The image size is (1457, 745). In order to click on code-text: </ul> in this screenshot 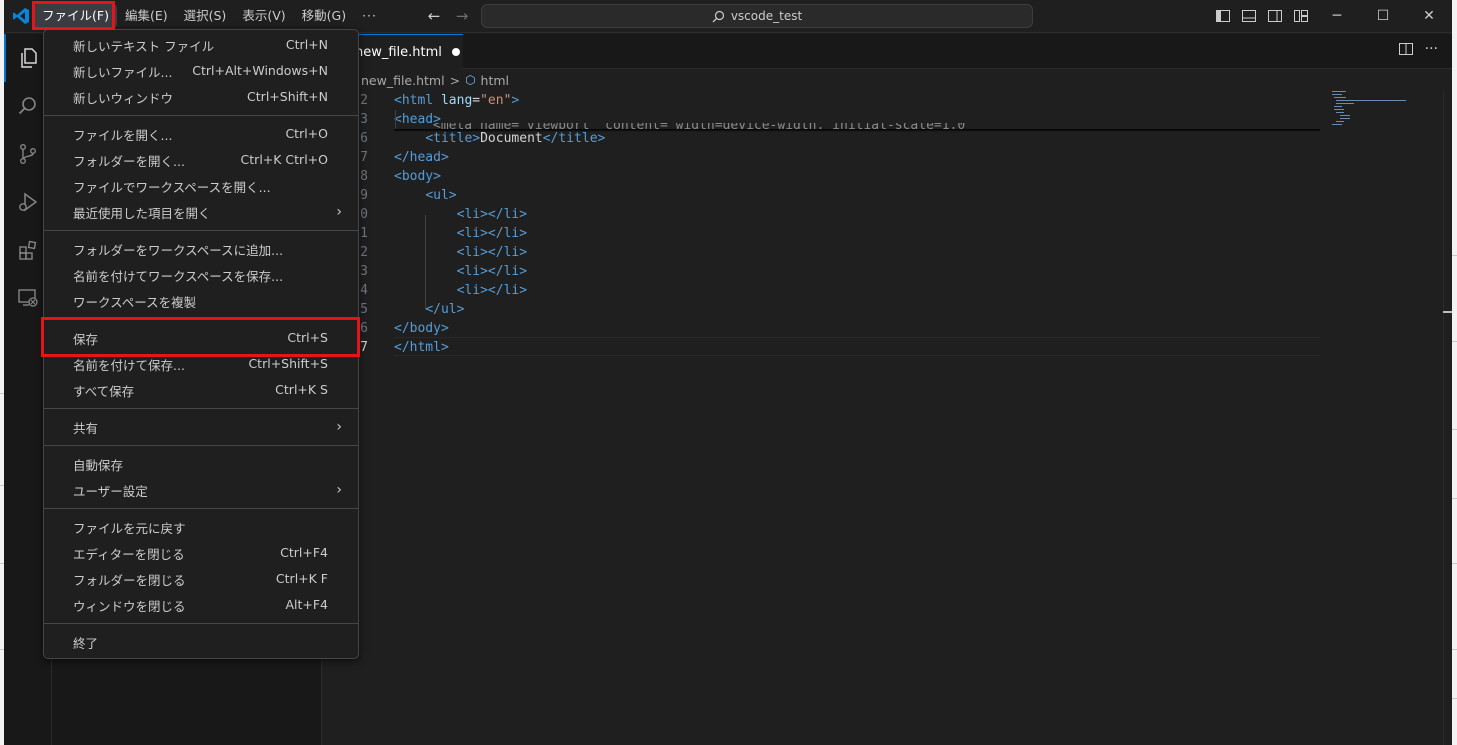, I will do `click(445, 309)`.